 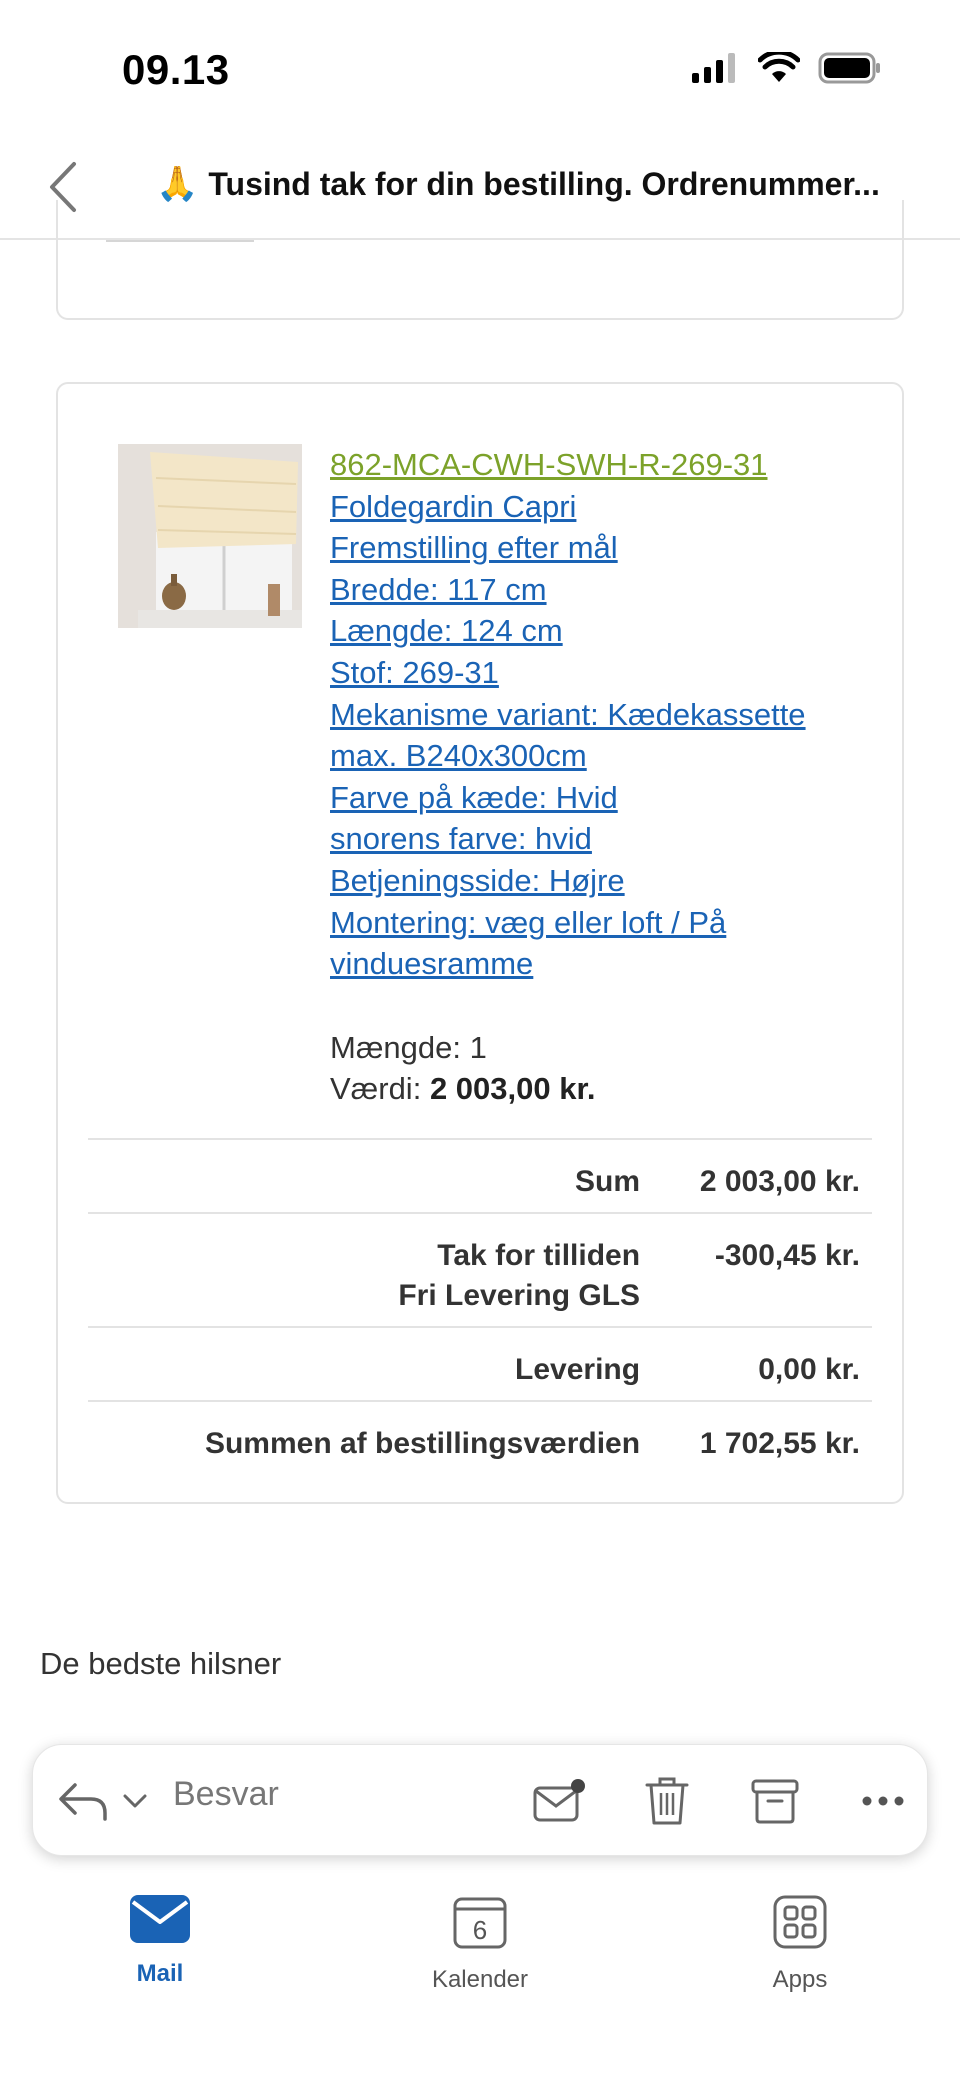 What do you see at coordinates (600, 715) in the screenshot?
I see `product-detail-link: Mekanisme variant: Kædekassette` at bounding box center [600, 715].